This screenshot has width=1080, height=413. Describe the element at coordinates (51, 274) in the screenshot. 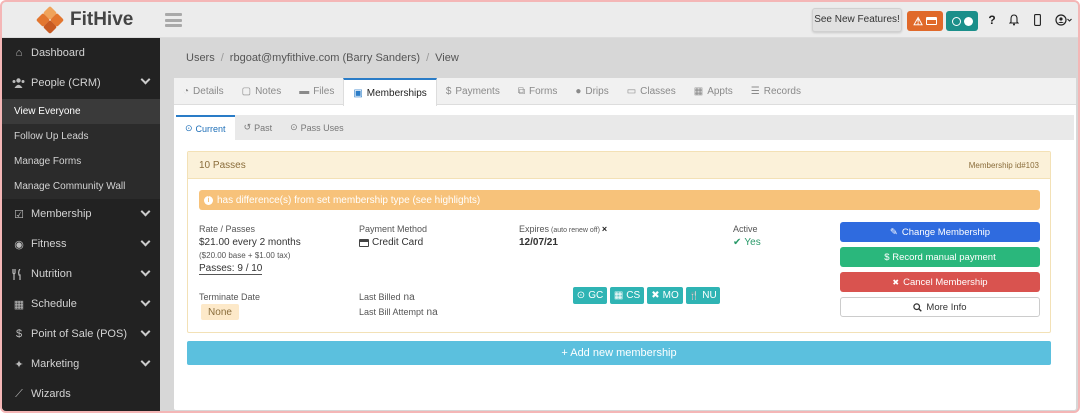

I see `sidebar-item-label: Nutrition` at that location.